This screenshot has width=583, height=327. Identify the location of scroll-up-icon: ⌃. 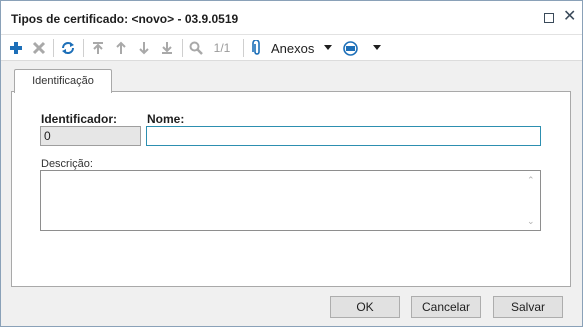
(531, 180).